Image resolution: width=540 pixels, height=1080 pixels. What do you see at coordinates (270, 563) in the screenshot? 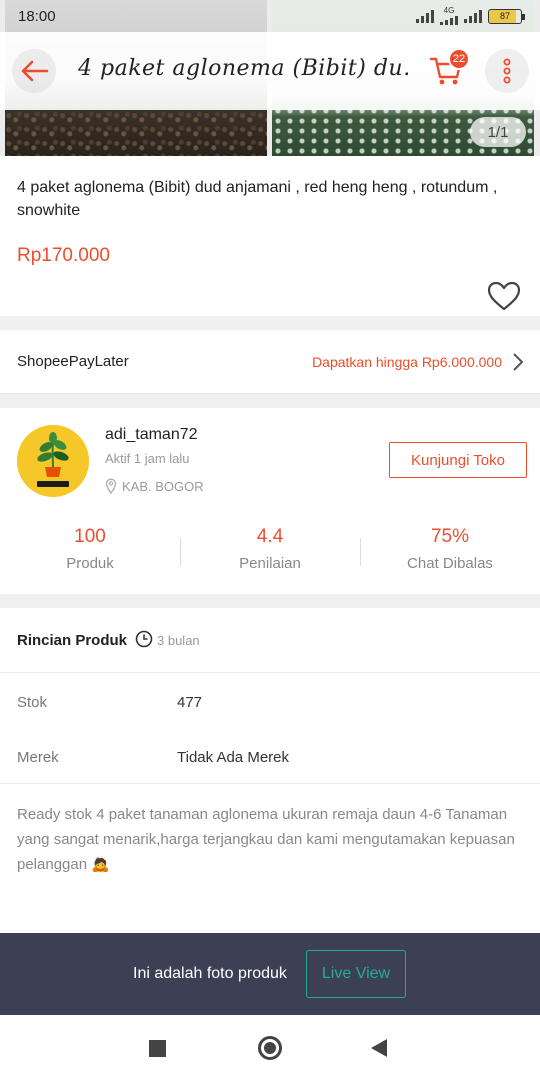
I see `stat-label: Penilaian` at bounding box center [270, 563].